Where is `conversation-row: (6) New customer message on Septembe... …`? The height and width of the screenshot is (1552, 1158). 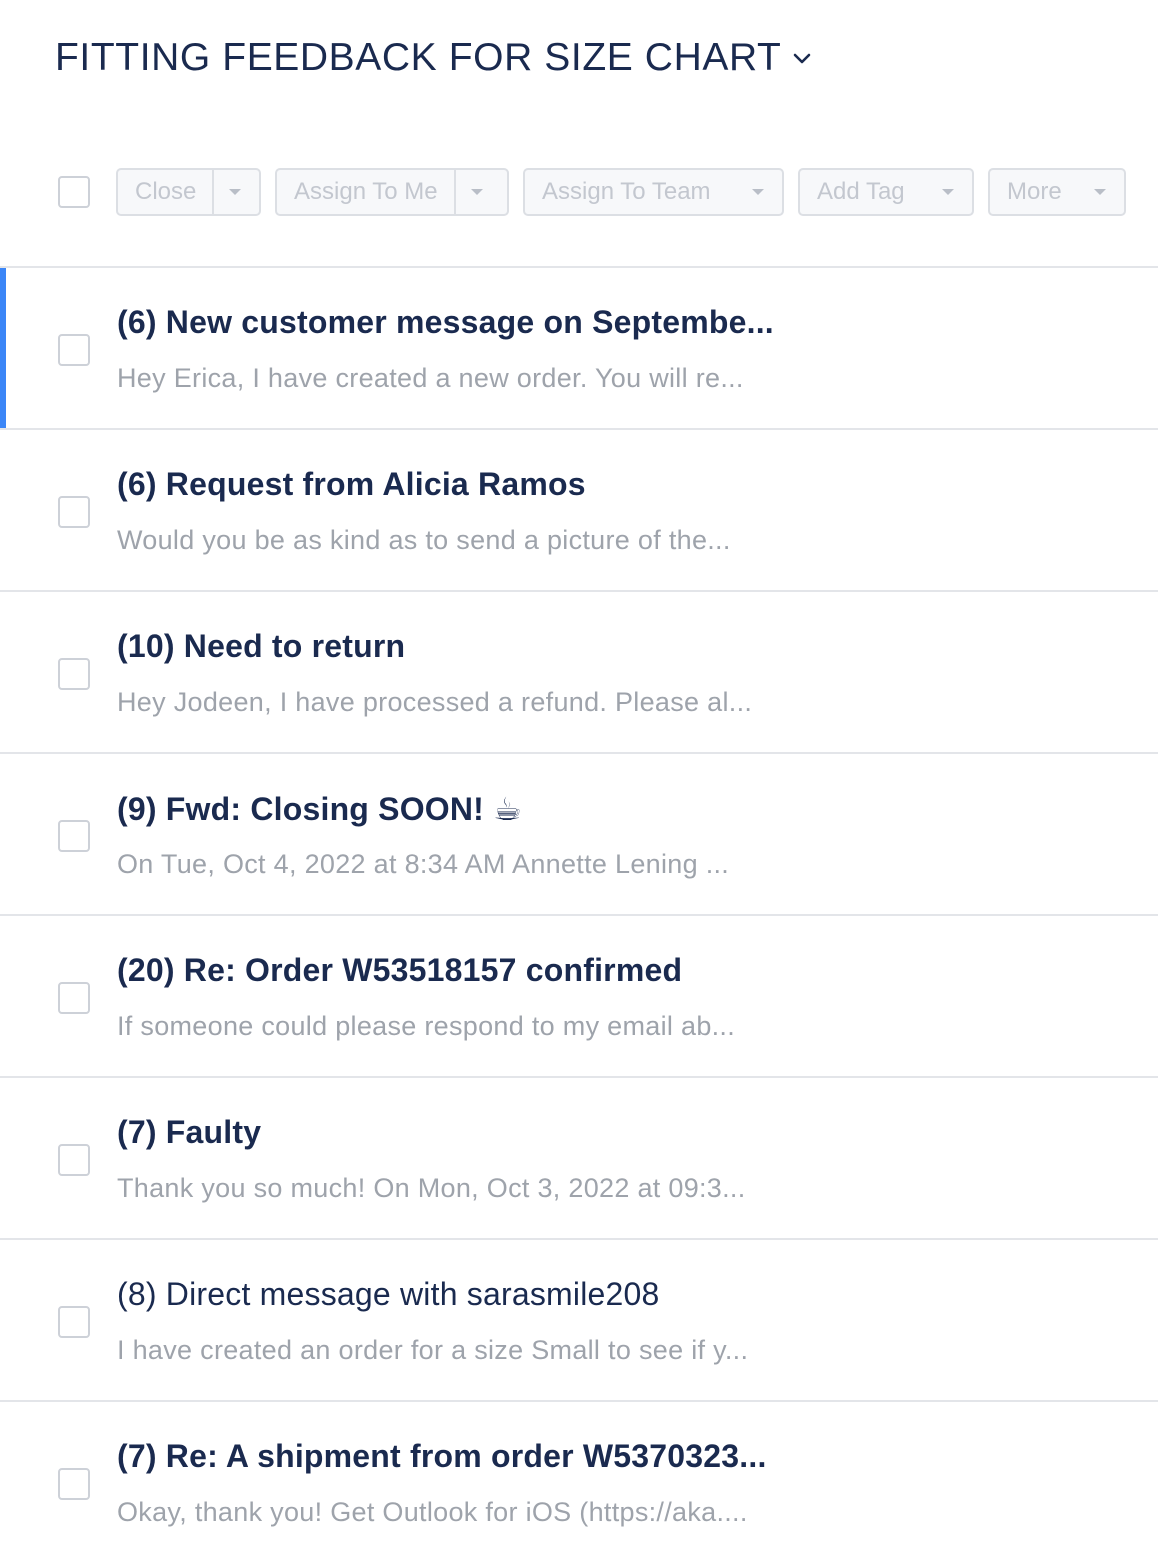
conversation-row: (6) New customer message on Septembe... … is located at coordinates (579, 348).